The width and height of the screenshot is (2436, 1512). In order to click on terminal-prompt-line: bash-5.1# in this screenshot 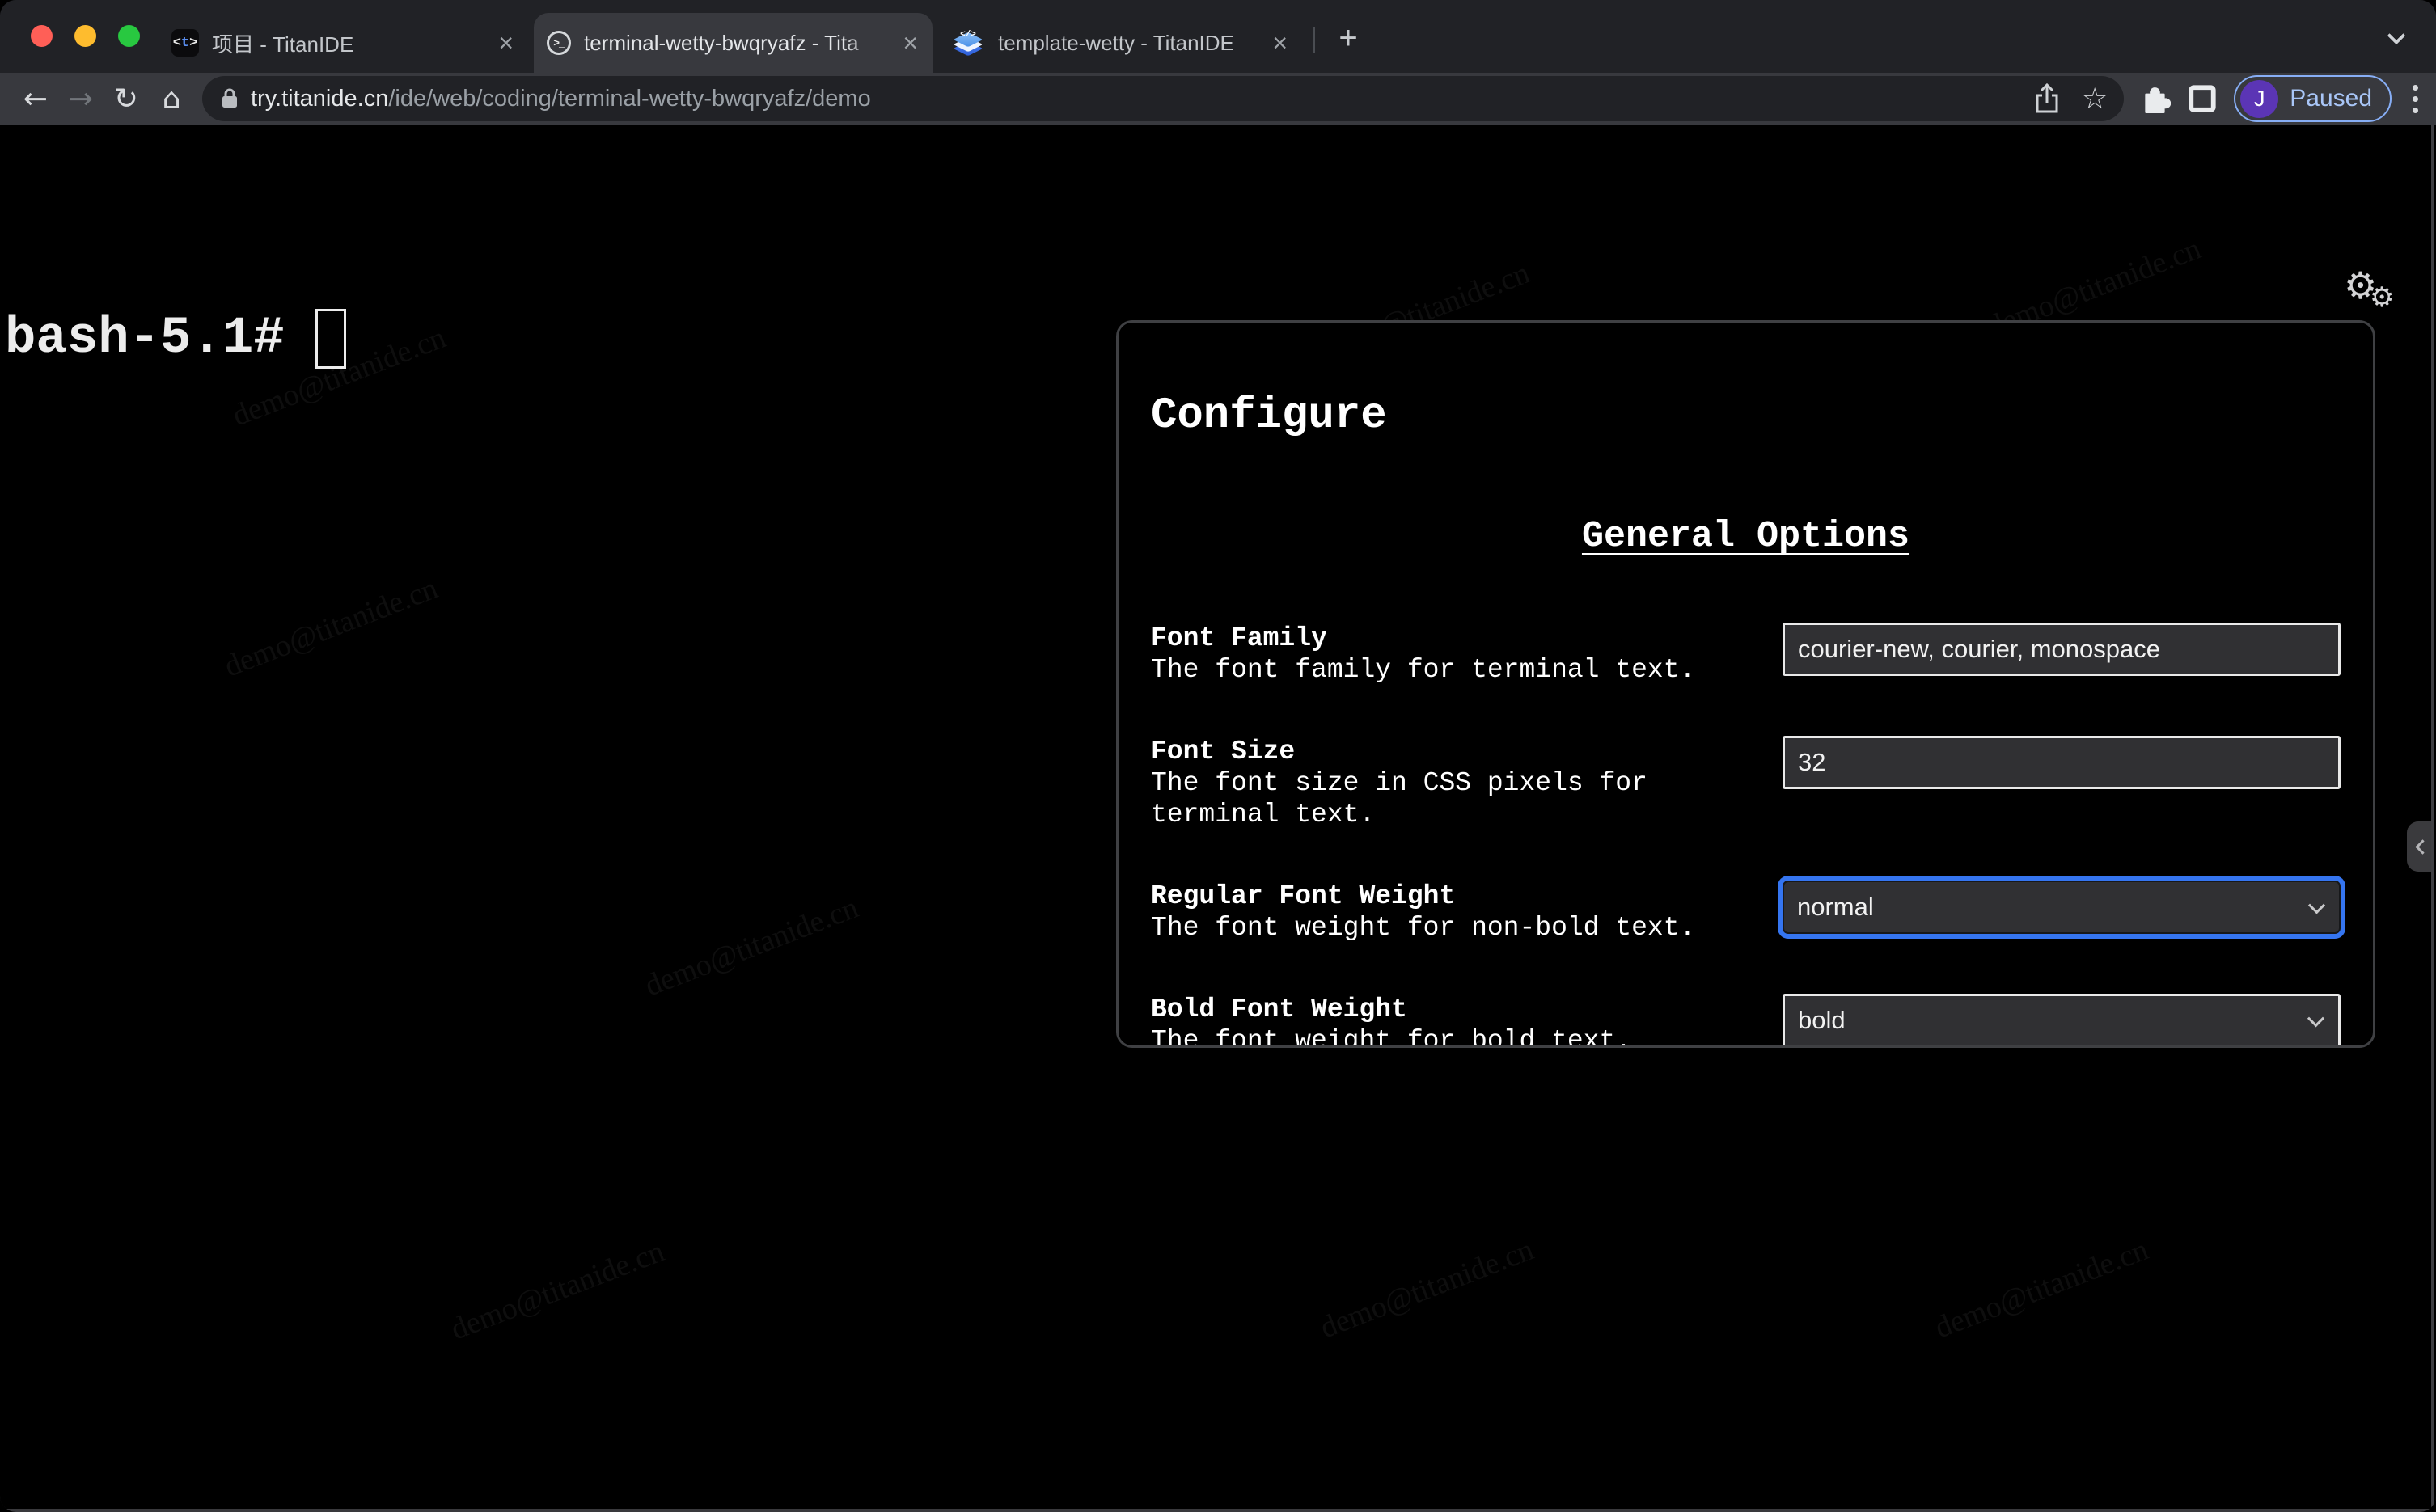, I will do `click(175, 338)`.